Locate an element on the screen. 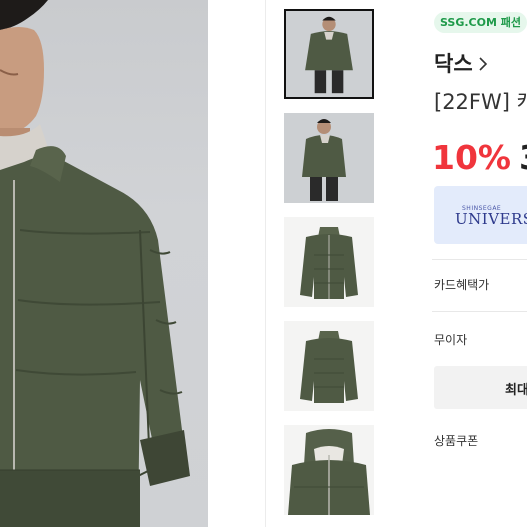  discount-rate: 10% is located at coordinates (471, 157).